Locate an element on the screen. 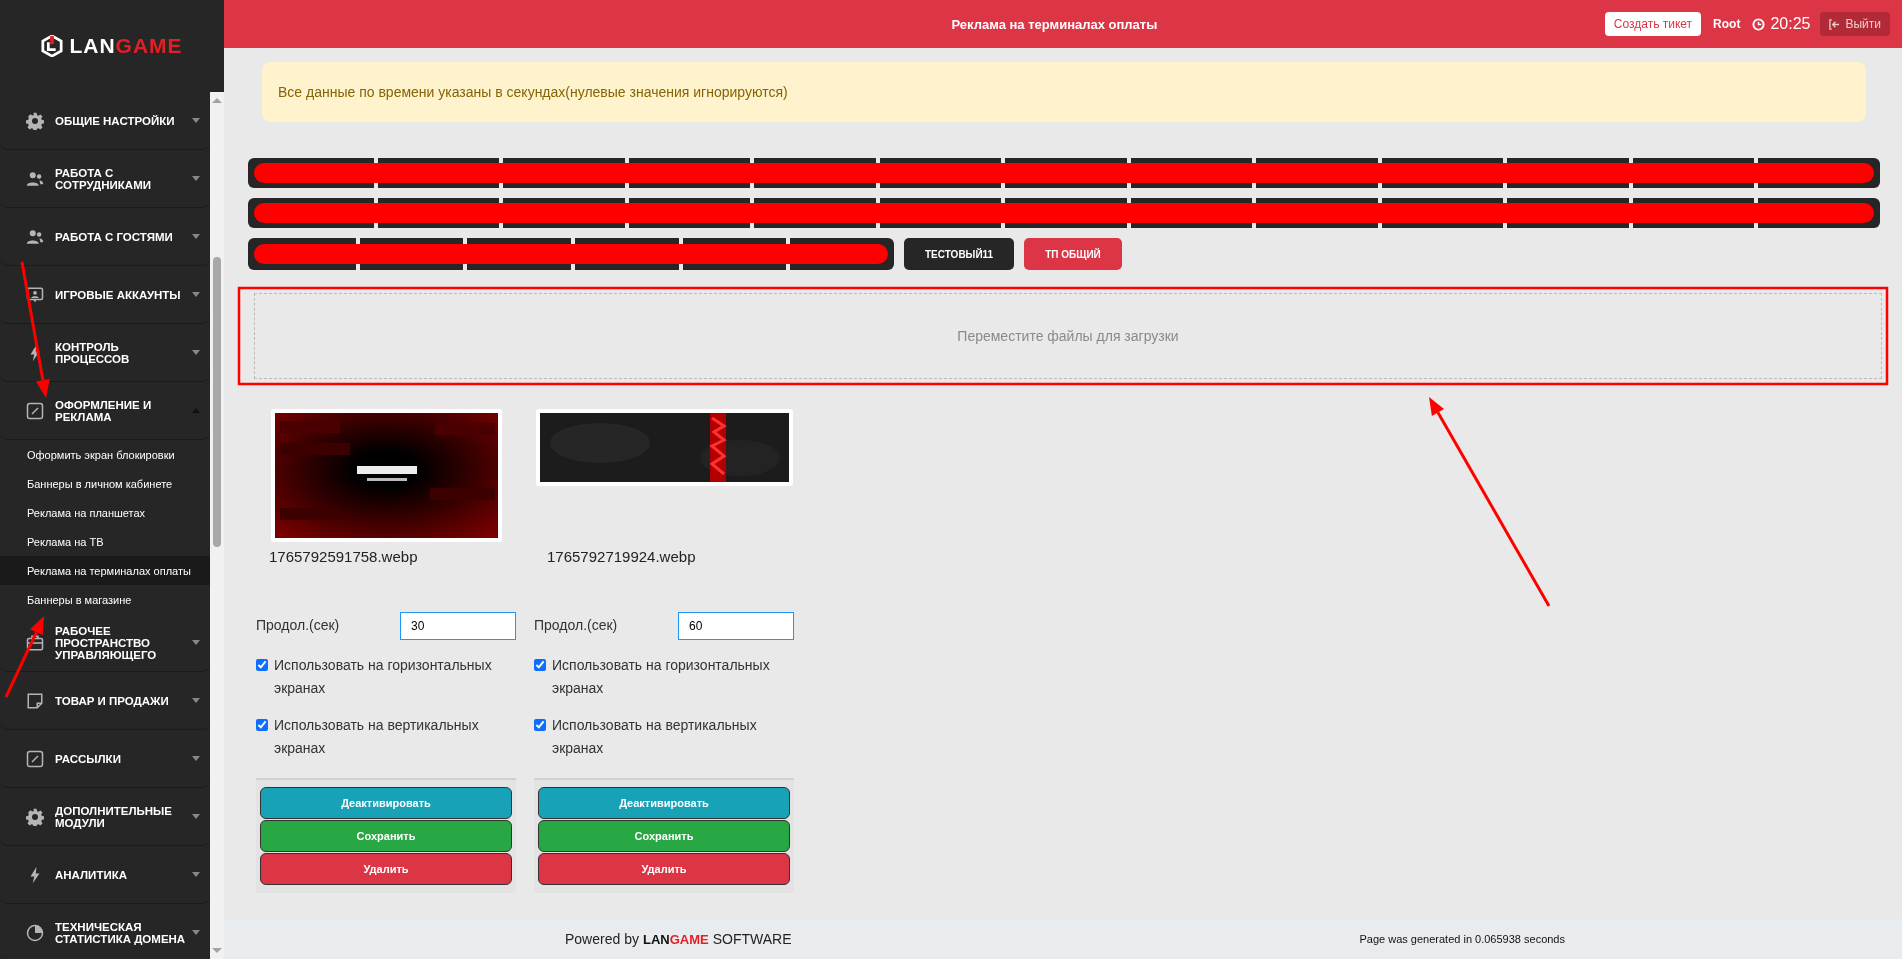  submenu-item: Баннеры в магазине is located at coordinates (105, 599).